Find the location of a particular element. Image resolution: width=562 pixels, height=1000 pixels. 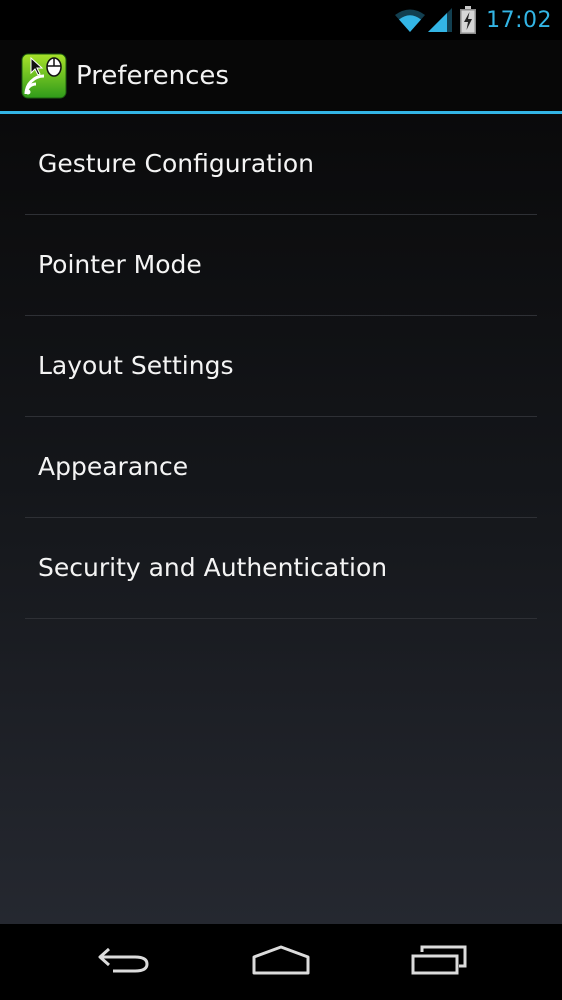

pref-item-appearance: Appearance is located at coordinates (281, 467).